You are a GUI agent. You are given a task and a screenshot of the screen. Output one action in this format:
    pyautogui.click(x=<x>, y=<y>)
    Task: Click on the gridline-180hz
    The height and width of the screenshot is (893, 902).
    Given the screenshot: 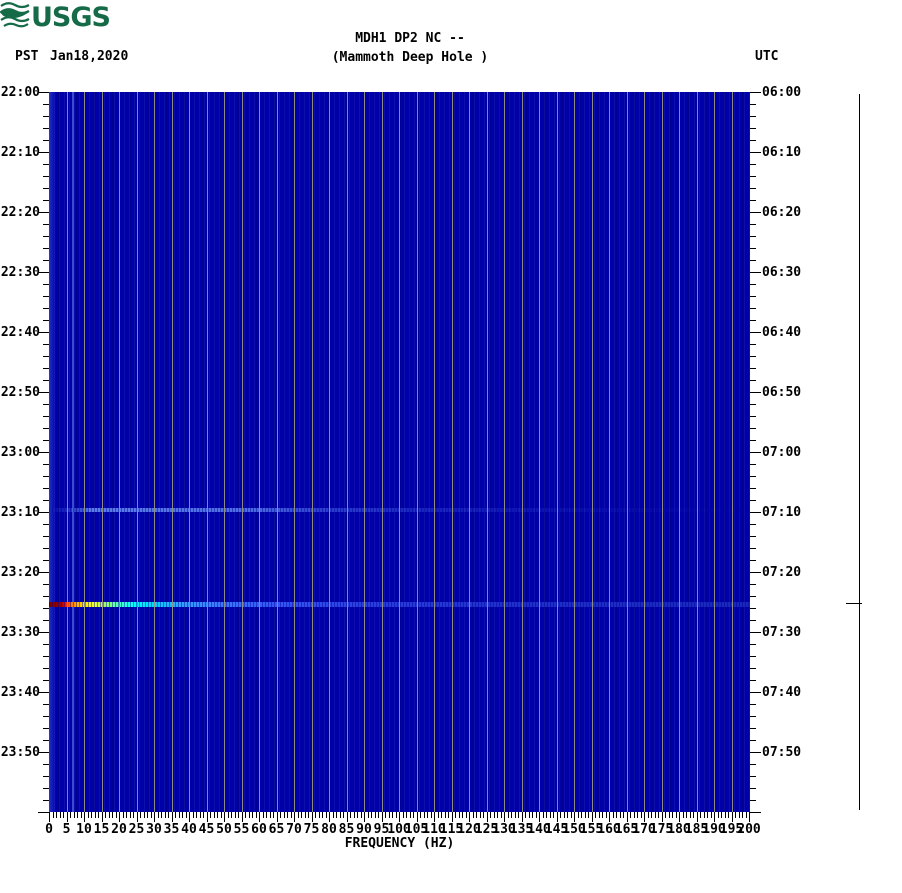 What is the action you would take?
    pyautogui.click(x=679, y=452)
    